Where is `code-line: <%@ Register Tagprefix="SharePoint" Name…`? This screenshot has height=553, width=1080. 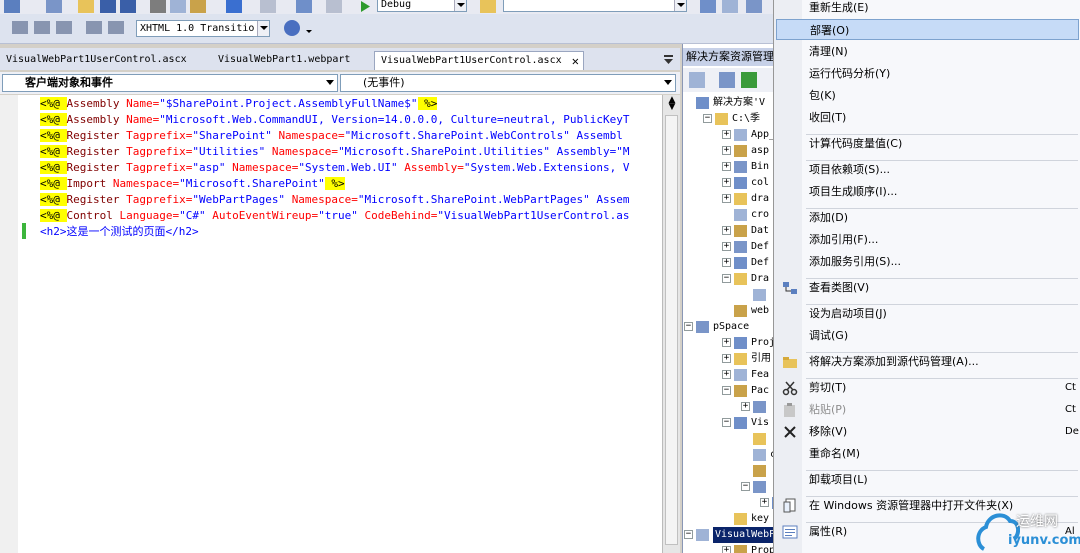
code-line: <%@ Register Tagprefix="SharePoint" Name… is located at coordinates (331, 136).